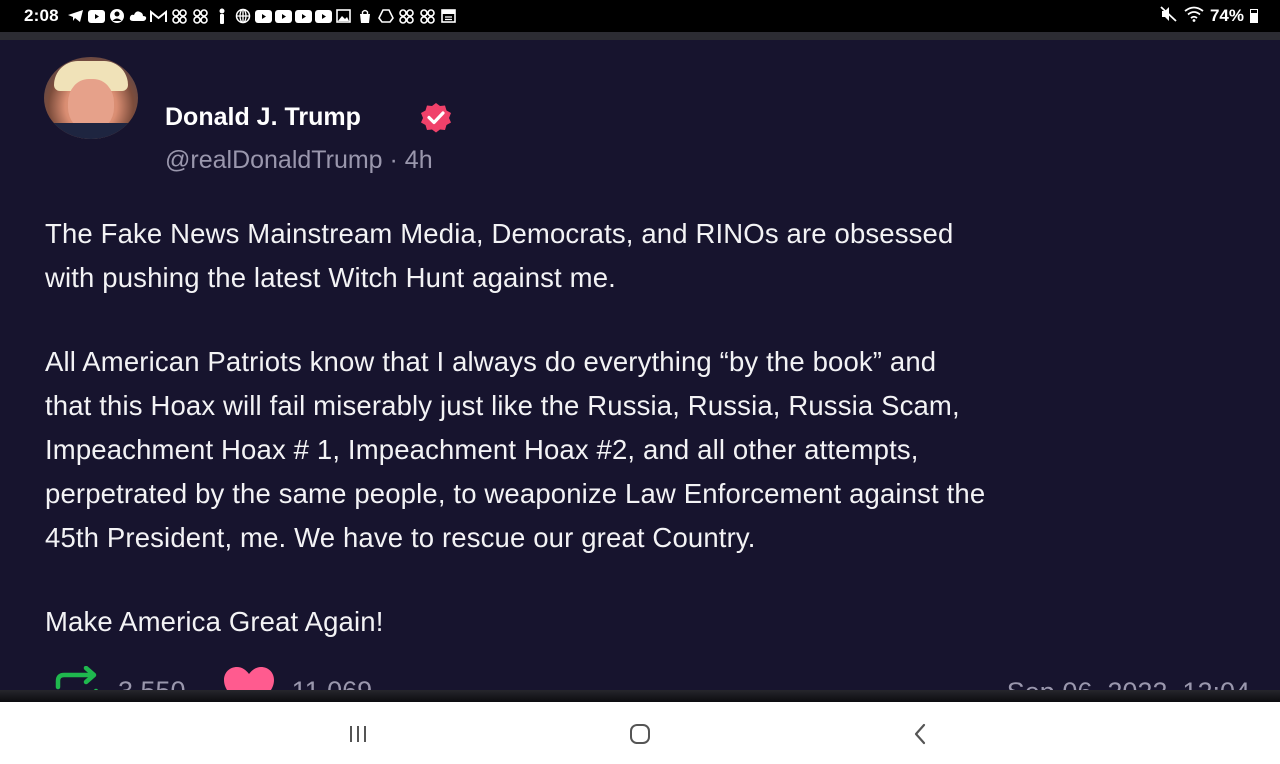 Image resolution: width=1280 pixels, height=764 pixels. I want to click on verified-badge-icon, so click(436, 117).